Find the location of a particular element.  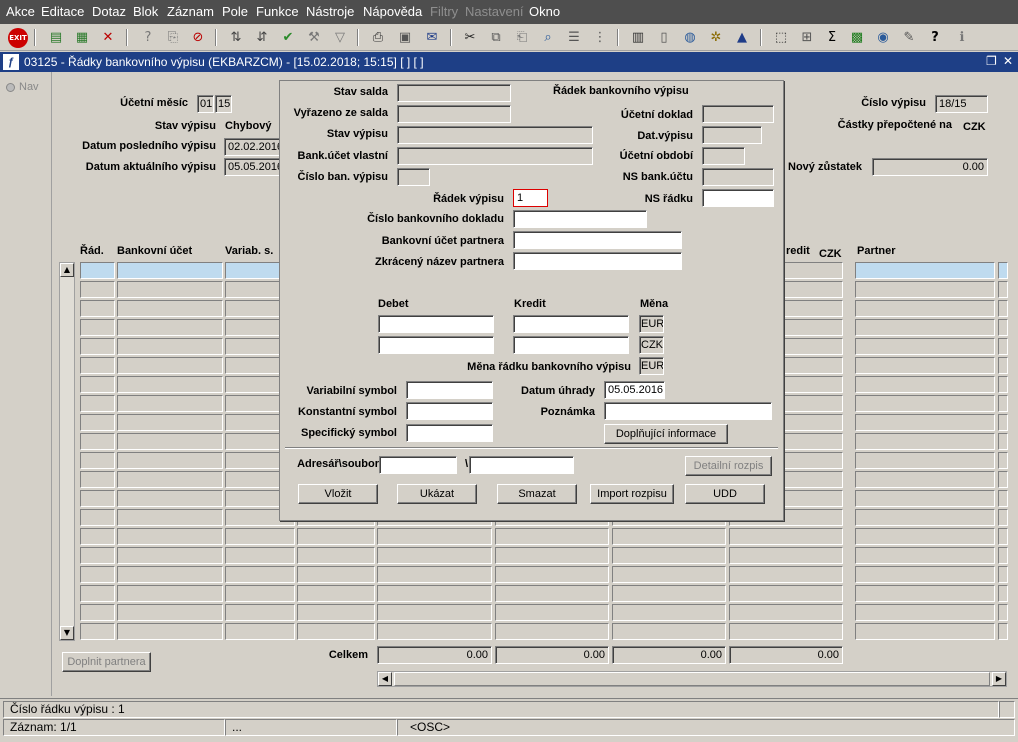

paste-icon: ⎗ is located at coordinates (522, 37).